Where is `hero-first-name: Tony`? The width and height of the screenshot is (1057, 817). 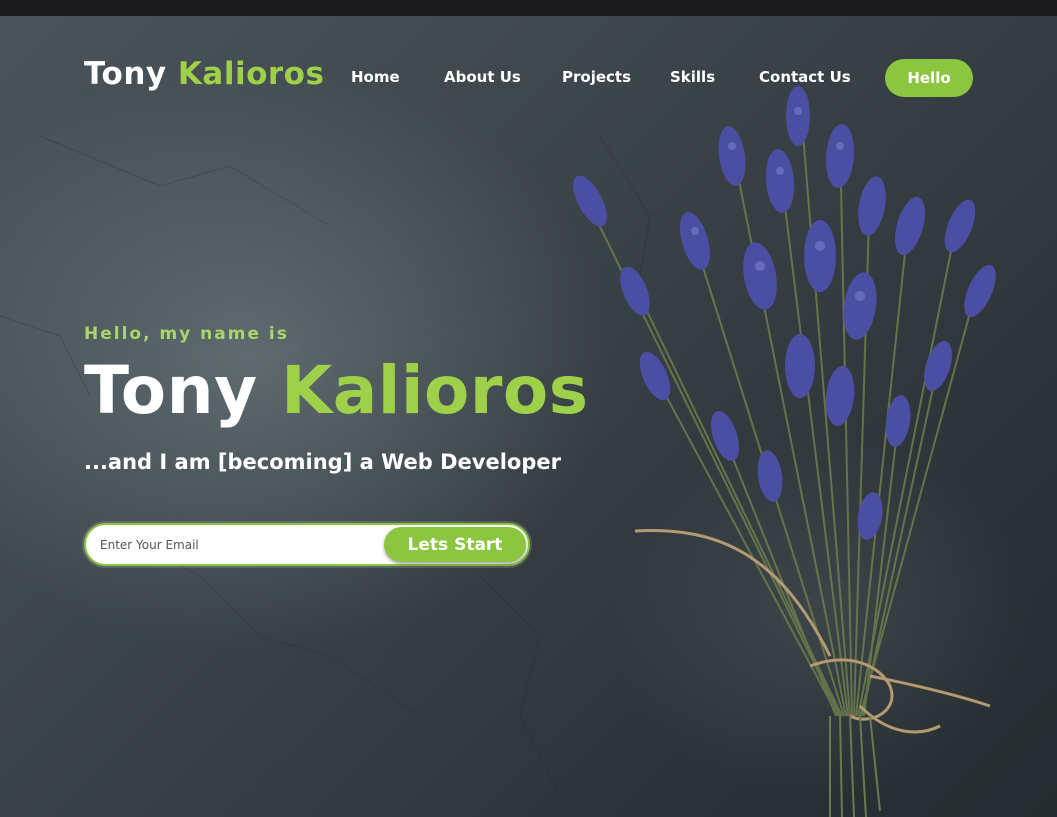
hero-first-name: Tony is located at coordinates (171, 390).